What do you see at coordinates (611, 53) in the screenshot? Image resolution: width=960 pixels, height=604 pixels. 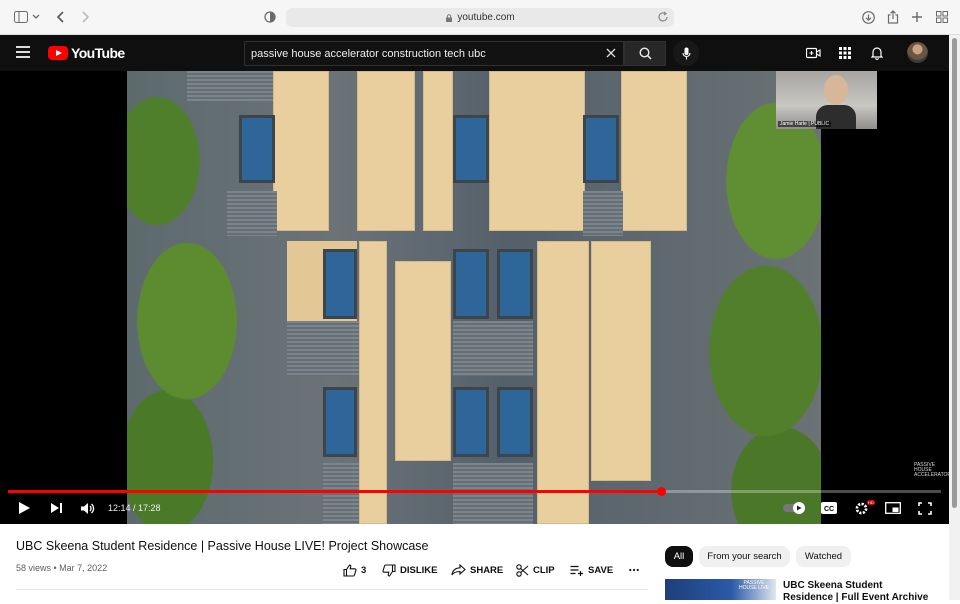 I see `clear-search-icon` at bounding box center [611, 53].